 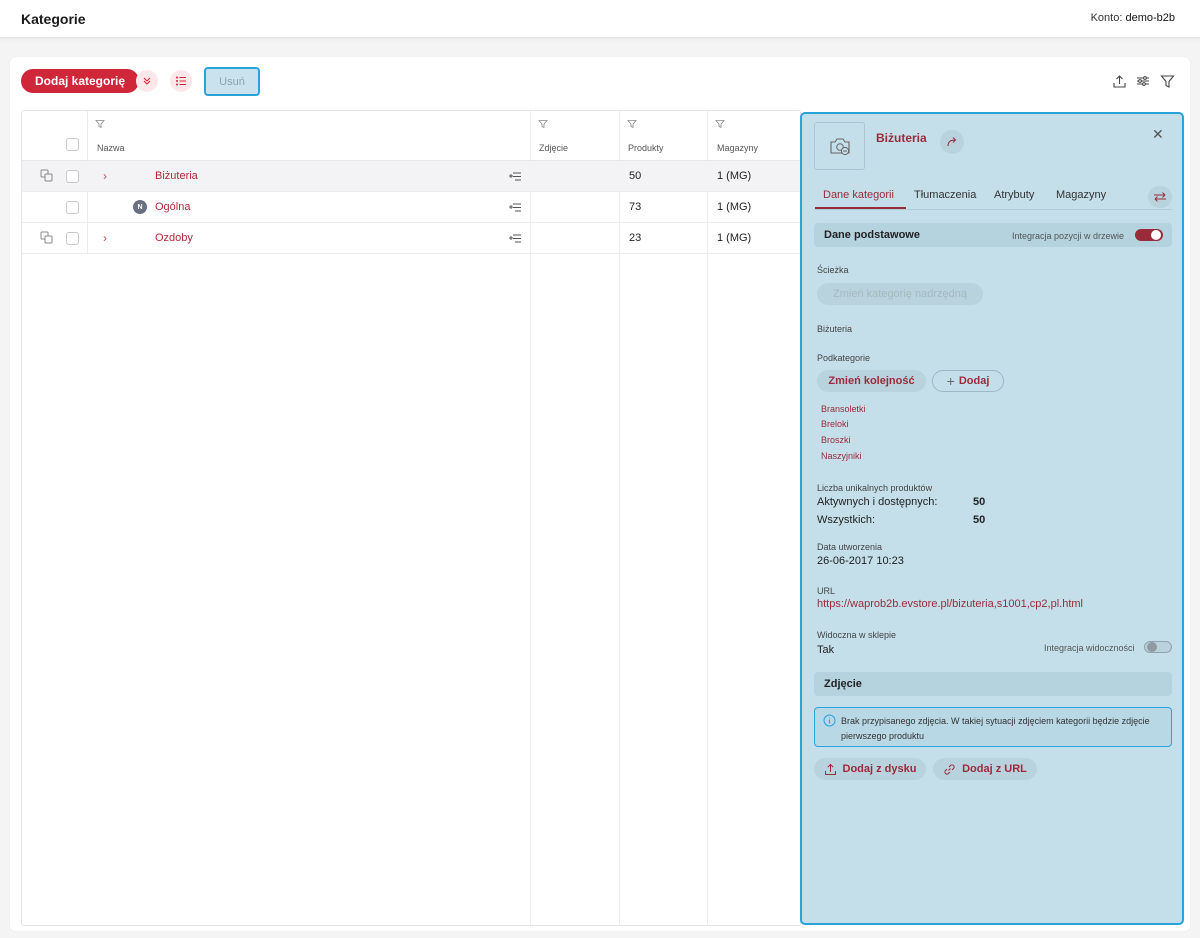 I want to click on column-header-name: Nazwa, so click(x=111, y=148).